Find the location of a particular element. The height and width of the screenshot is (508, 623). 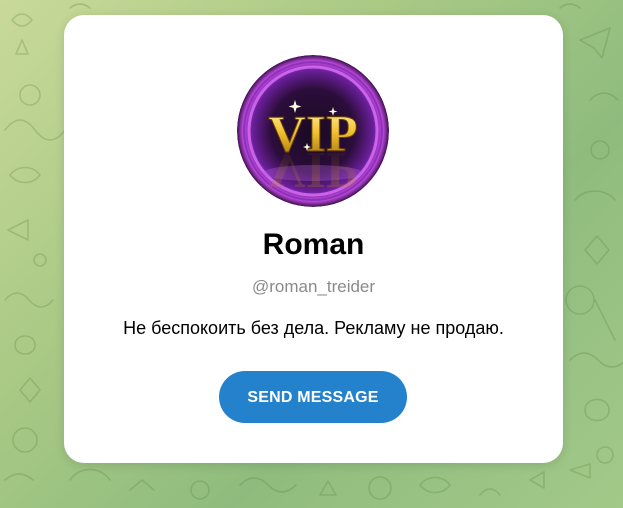

send-message-button: SEND MESSAGE is located at coordinates (313, 397).